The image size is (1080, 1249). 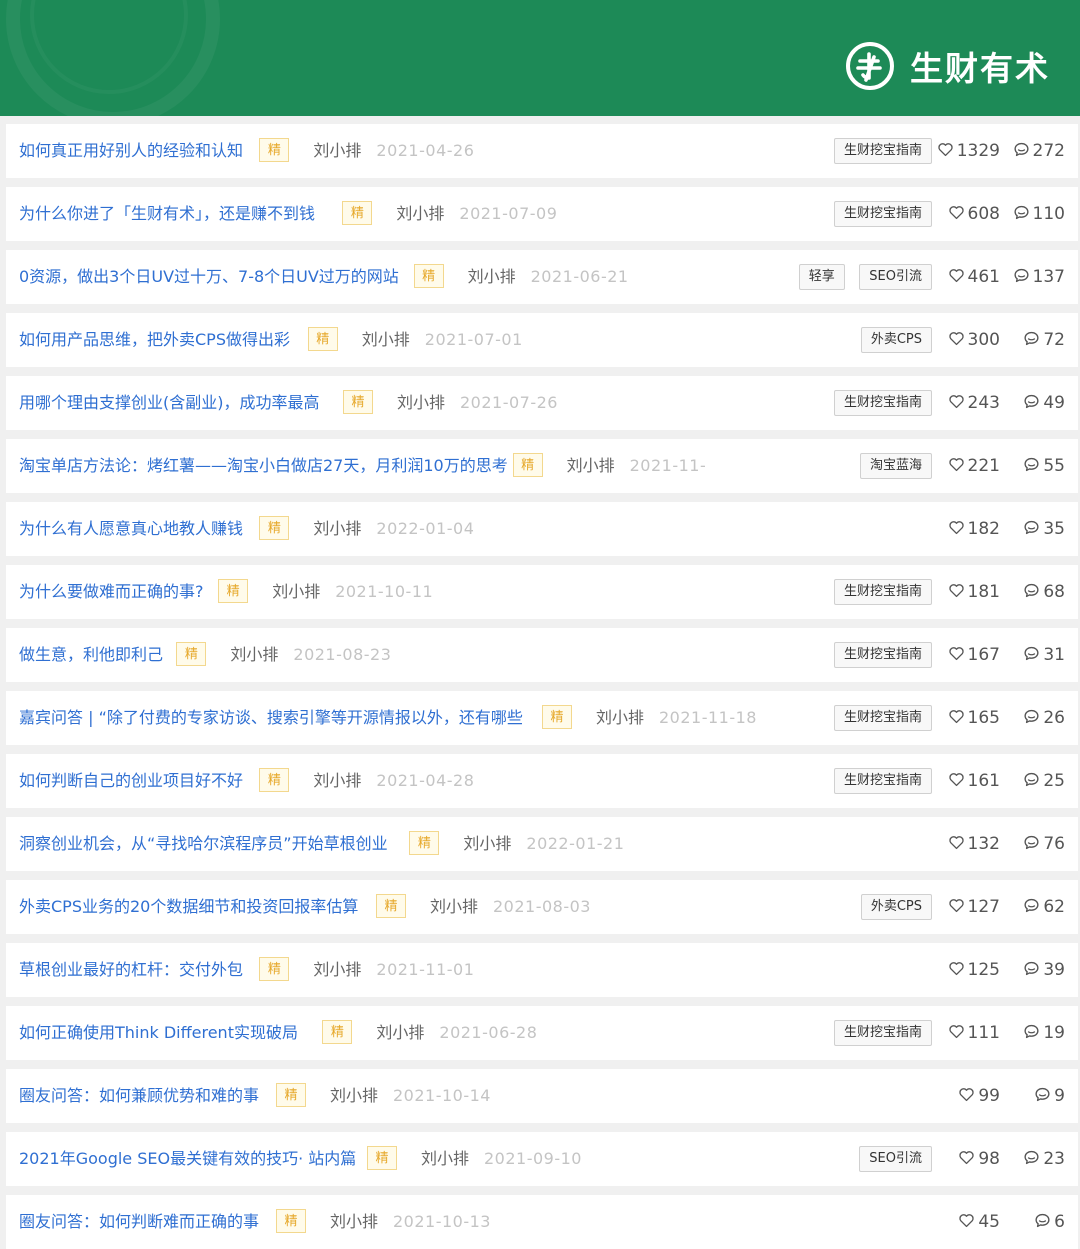 What do you see at coordinates (1049, 1222) in the screenshot?
I see `comment-count: 6` at bounding box center [1049, 1222].